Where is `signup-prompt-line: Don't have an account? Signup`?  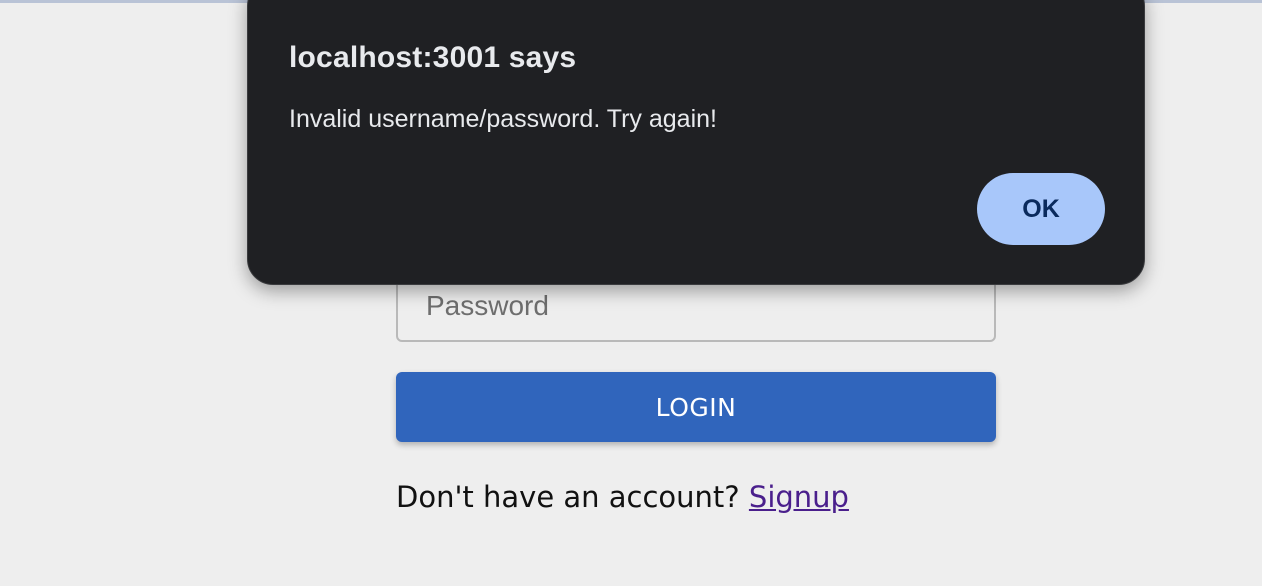
signup-prompt-line: Don't have an account? Signup is located at coordinates (696, 497).